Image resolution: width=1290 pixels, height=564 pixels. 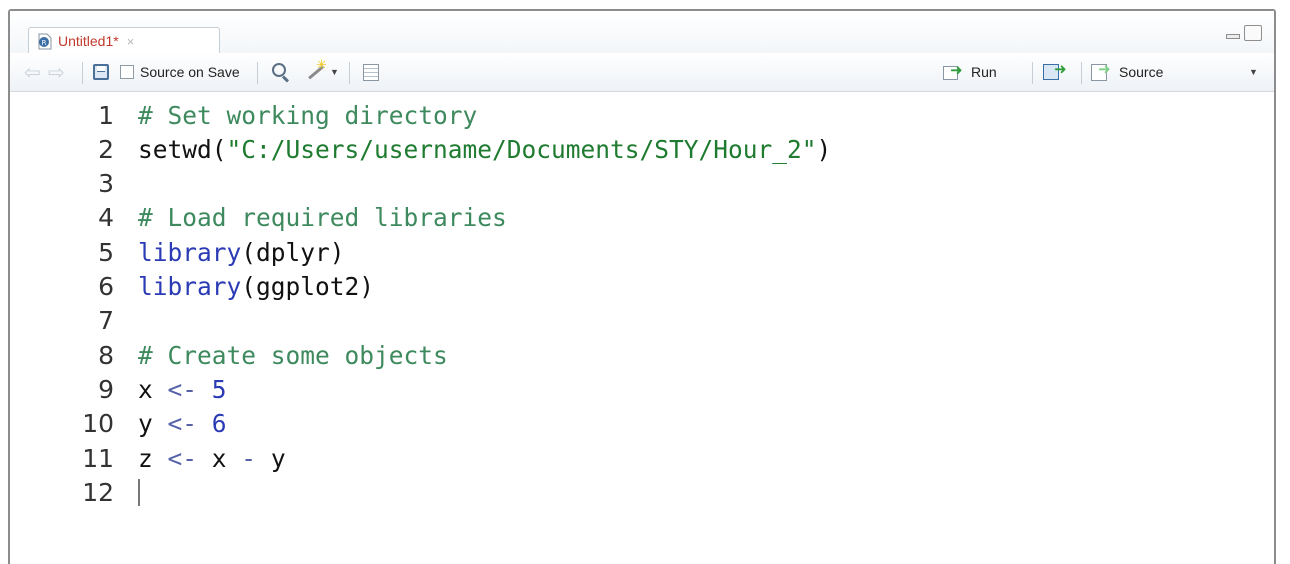 I want to click on code-token: (ggplot2), so click(x=308, y=286).